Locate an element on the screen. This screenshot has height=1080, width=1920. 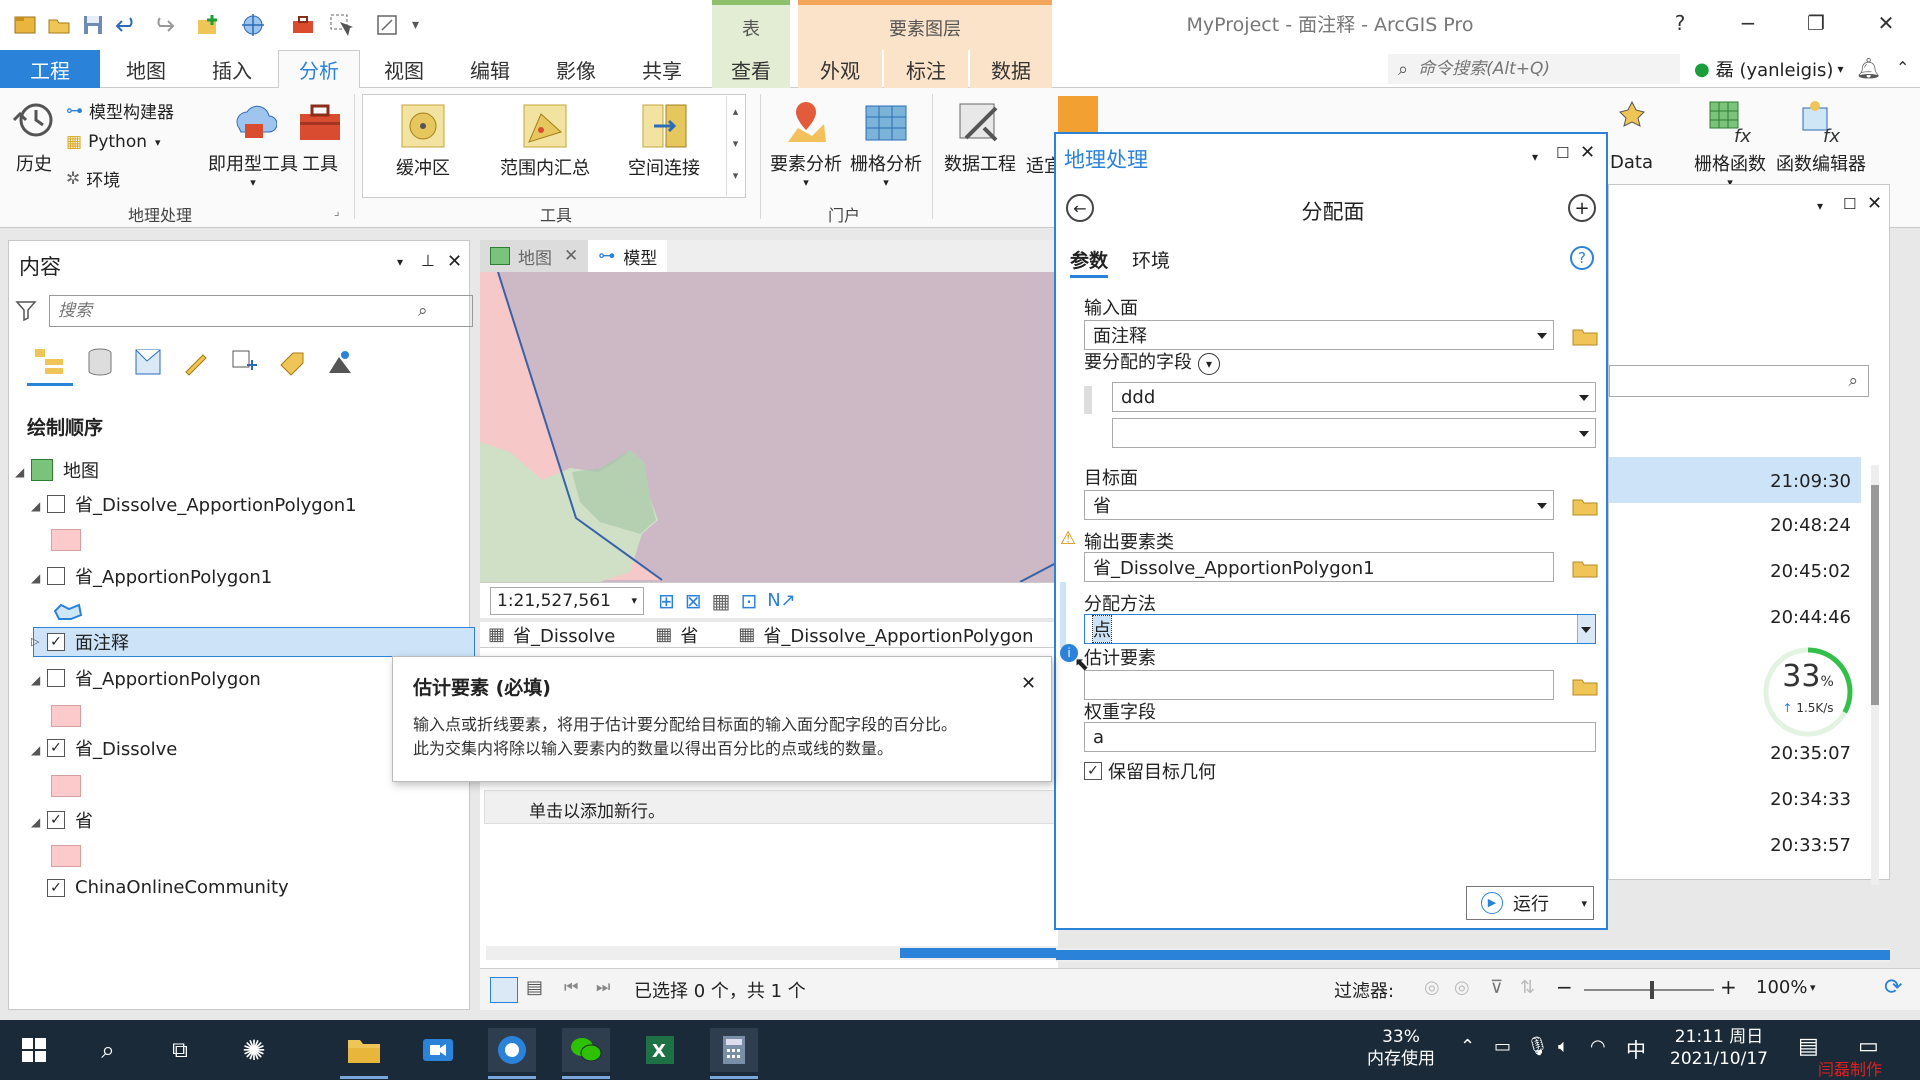
north-icon: N↗ is located at coordinates (781, 600).